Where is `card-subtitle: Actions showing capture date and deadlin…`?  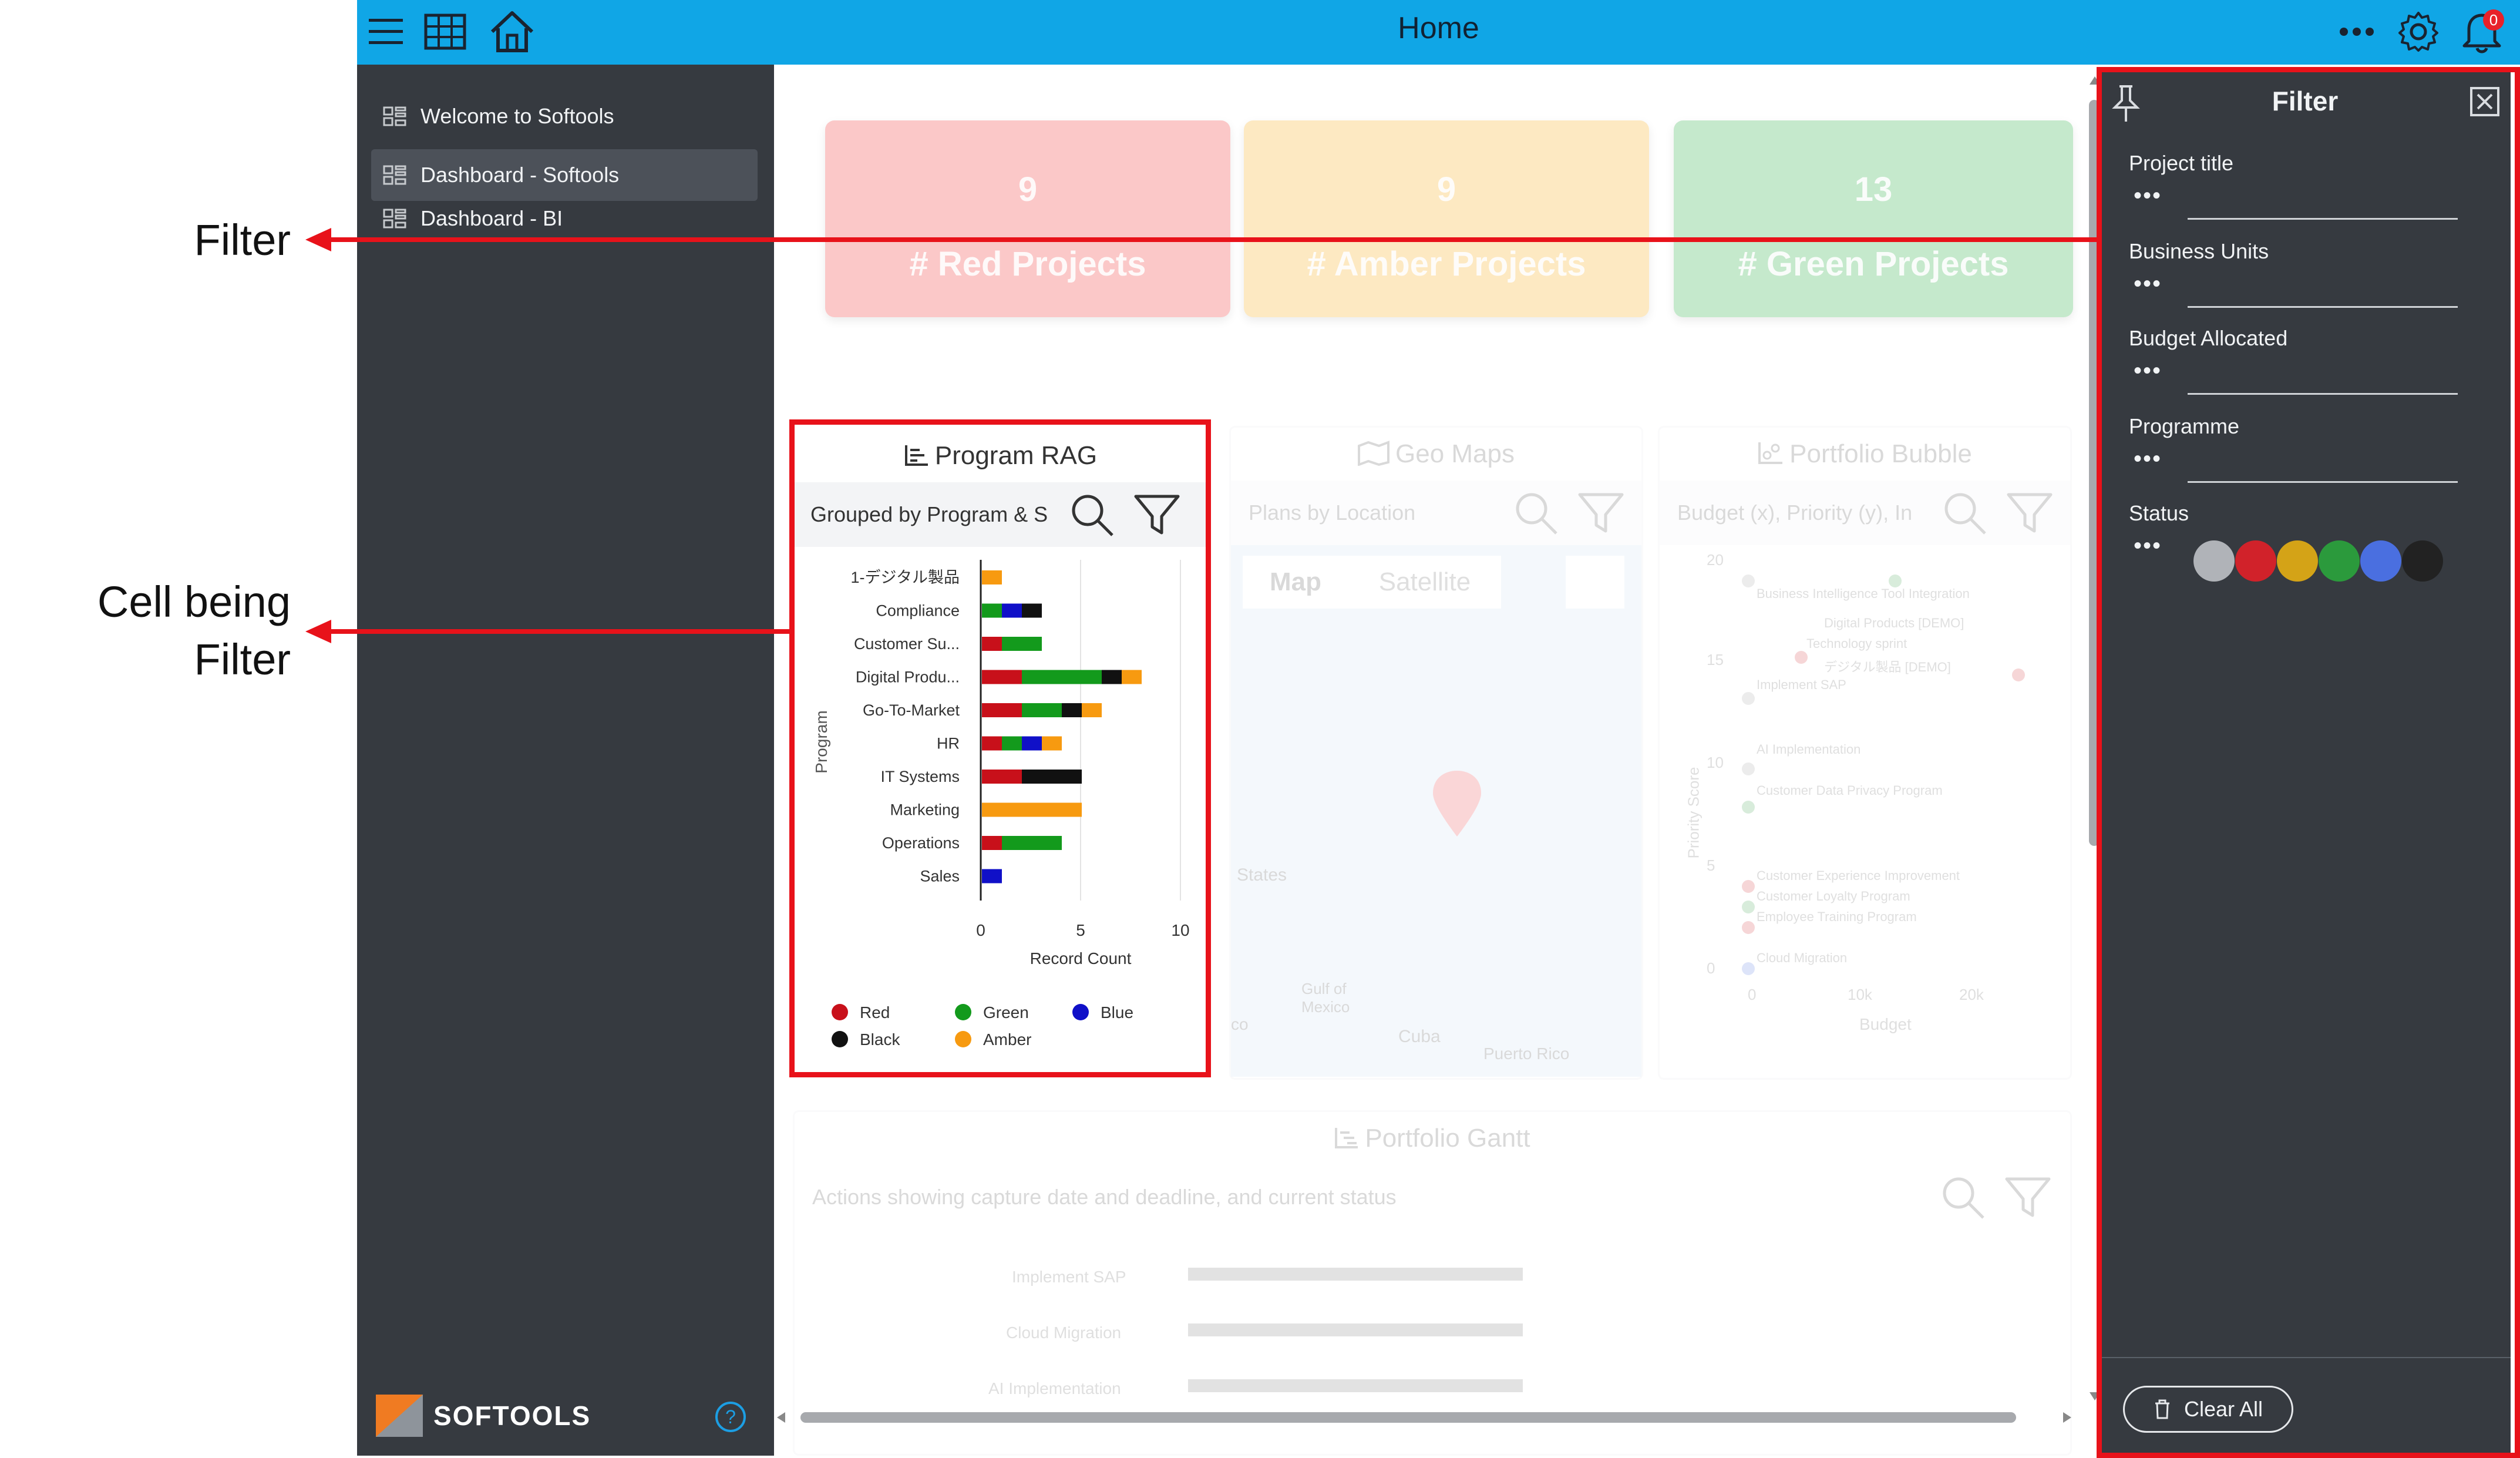 card-subtitle: Actions showing capture date and deadlin… is located at coordinates (1104, 1197).